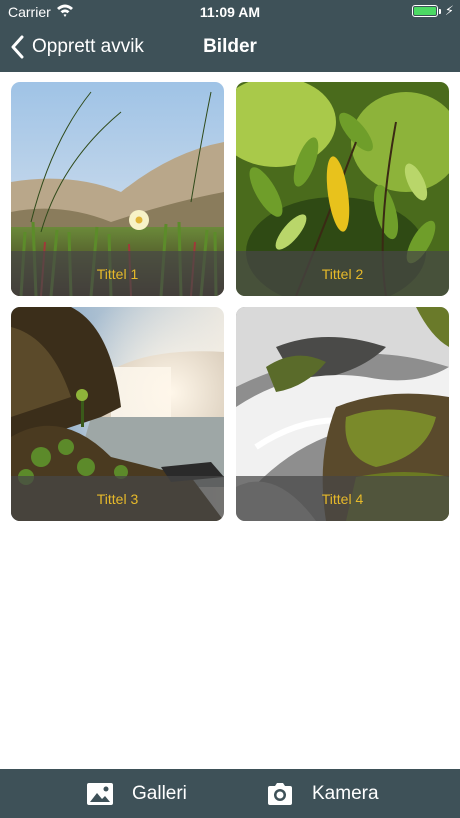  Describe the element at coordinates (117, 414) in the screenshot. I see `image-tile-3: Tittel 3` at that location.